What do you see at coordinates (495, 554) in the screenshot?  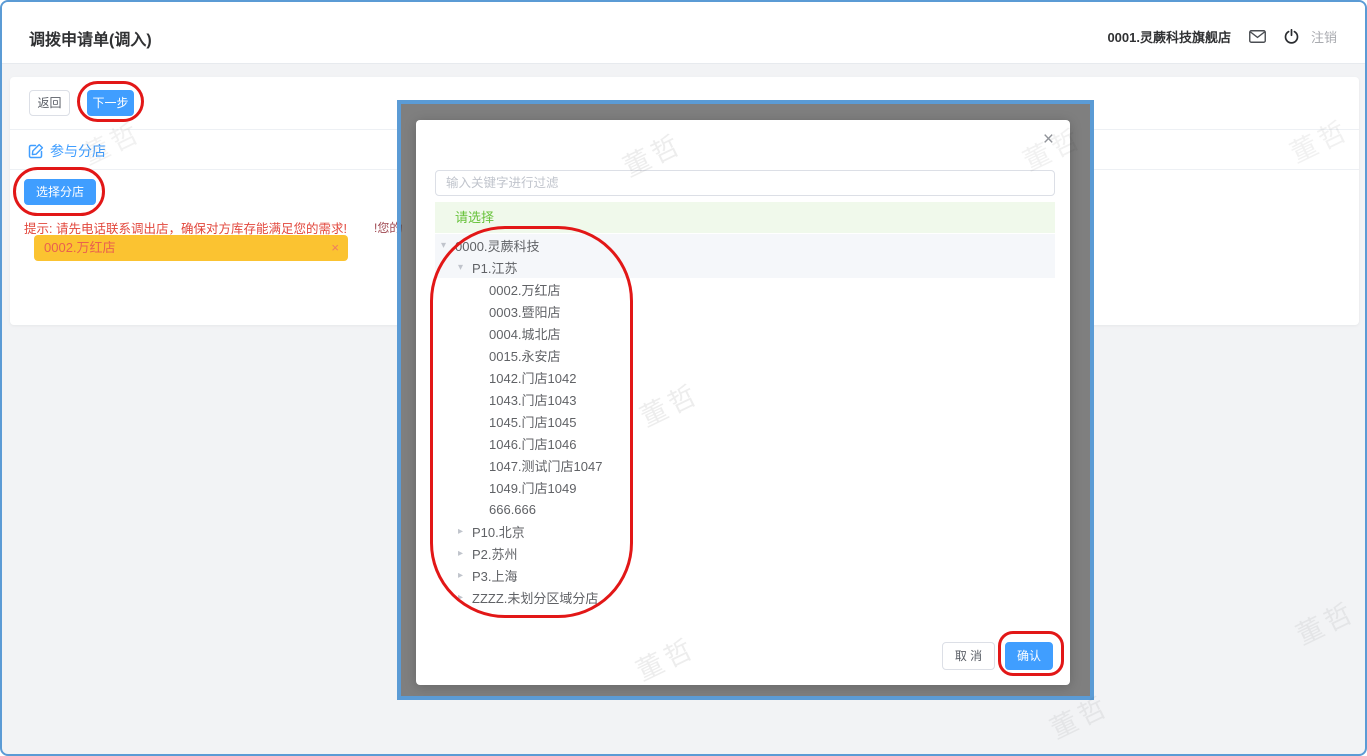 I see `tree-node-label: P2.苏州` at bounding box center [495, 554].